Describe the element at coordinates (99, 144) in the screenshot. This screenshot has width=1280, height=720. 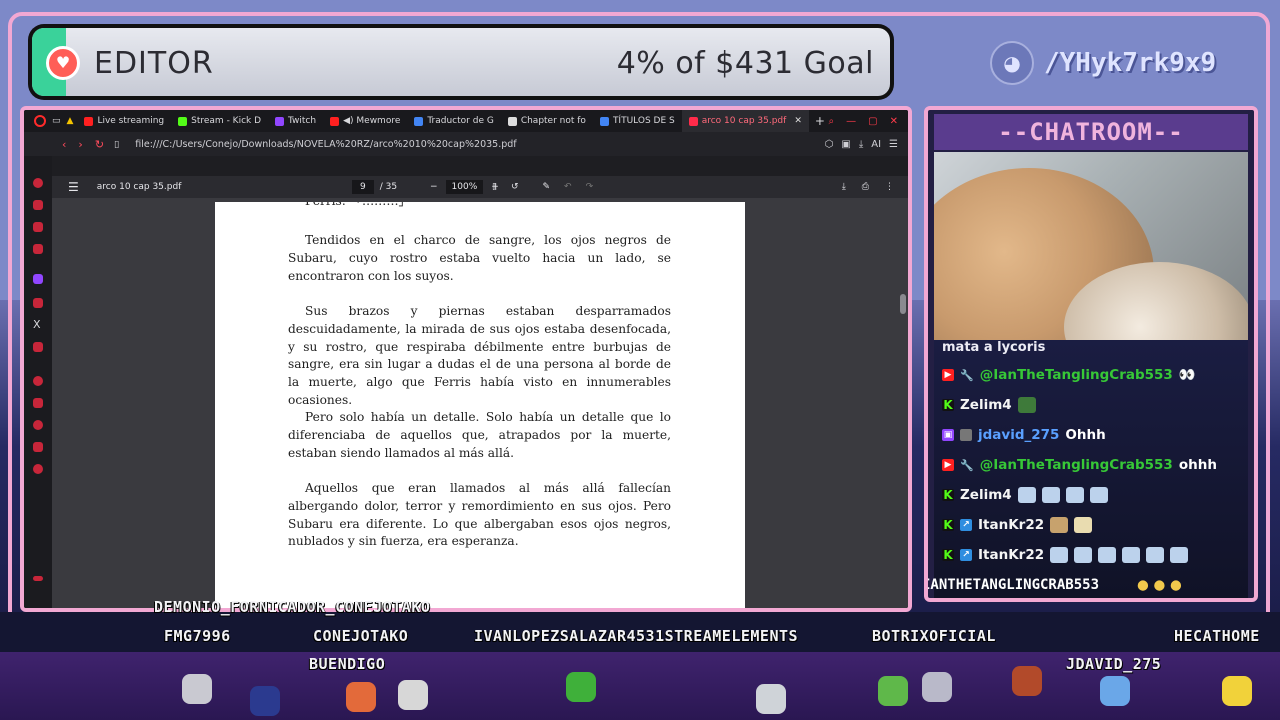
I see `reload-icon: ↻` at that location.